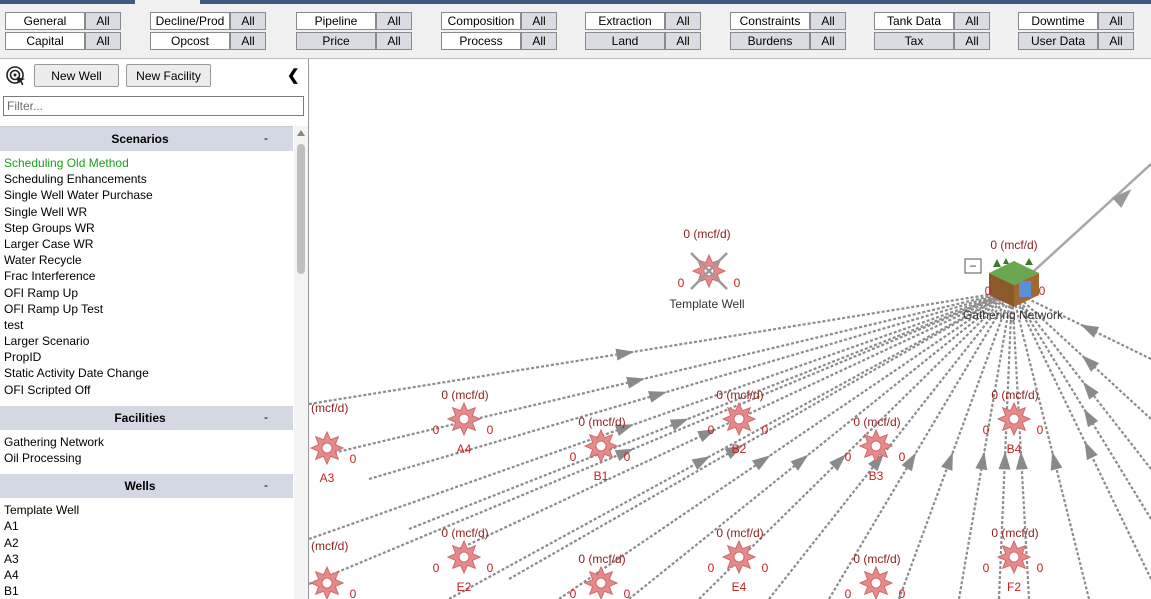 Image resolution: width=1151 pixels, height=599 pixels. Describe the element at coordinates (146, 139) in the screenshot. I see `section-header-scenarios: Scenarios -` at that location.